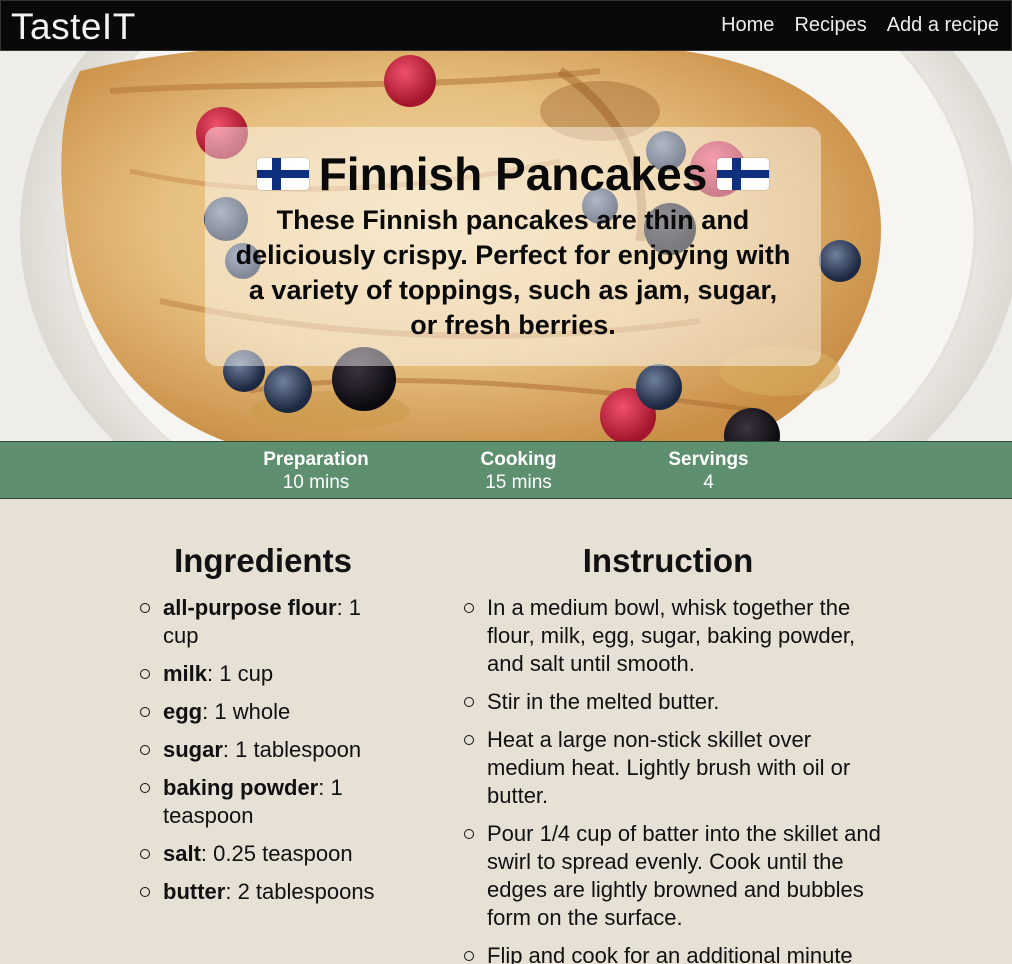  Describe the element at coordinates (185, 673) in the screenshot. I see `ingredient-name: milk` at that location.